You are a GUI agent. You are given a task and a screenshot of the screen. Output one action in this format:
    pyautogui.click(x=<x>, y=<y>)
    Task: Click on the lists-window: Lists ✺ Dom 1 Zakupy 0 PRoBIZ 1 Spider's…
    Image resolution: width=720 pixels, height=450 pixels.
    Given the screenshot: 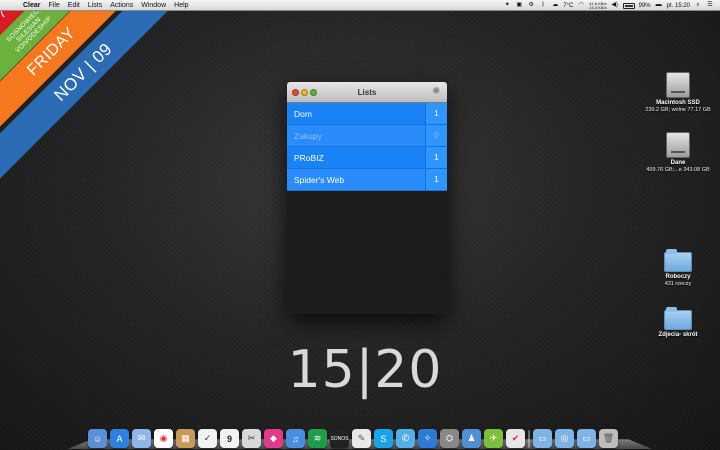 What is the action you would take?
    pyautogui.click(x=367, y=198)
    